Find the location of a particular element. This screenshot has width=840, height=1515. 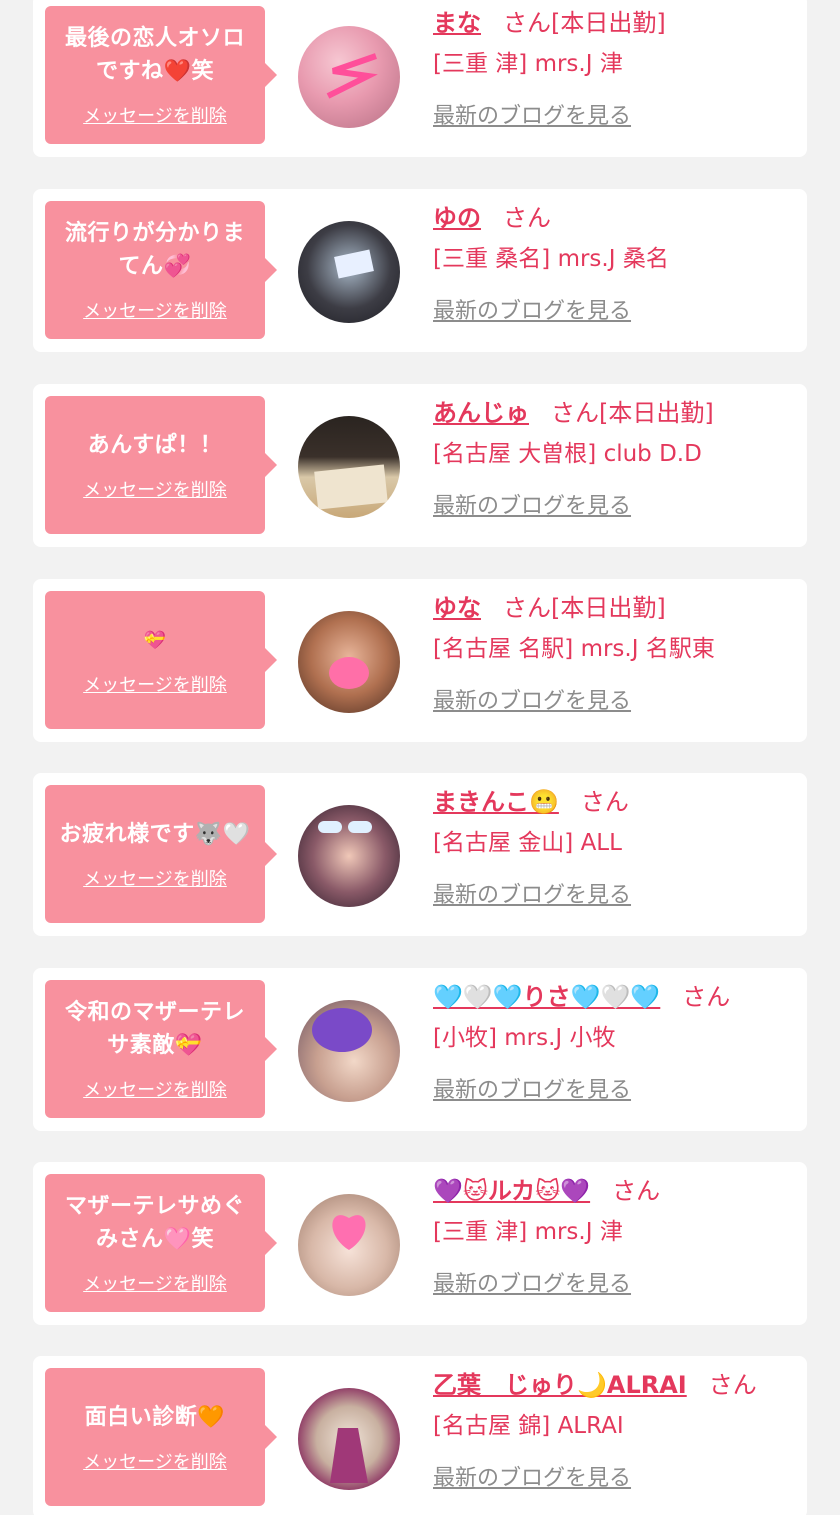

girl-info: ゆの さん [三重 桑名] mrs.J 桑名 最新のブログを見る is located at coordinates (616, 259).